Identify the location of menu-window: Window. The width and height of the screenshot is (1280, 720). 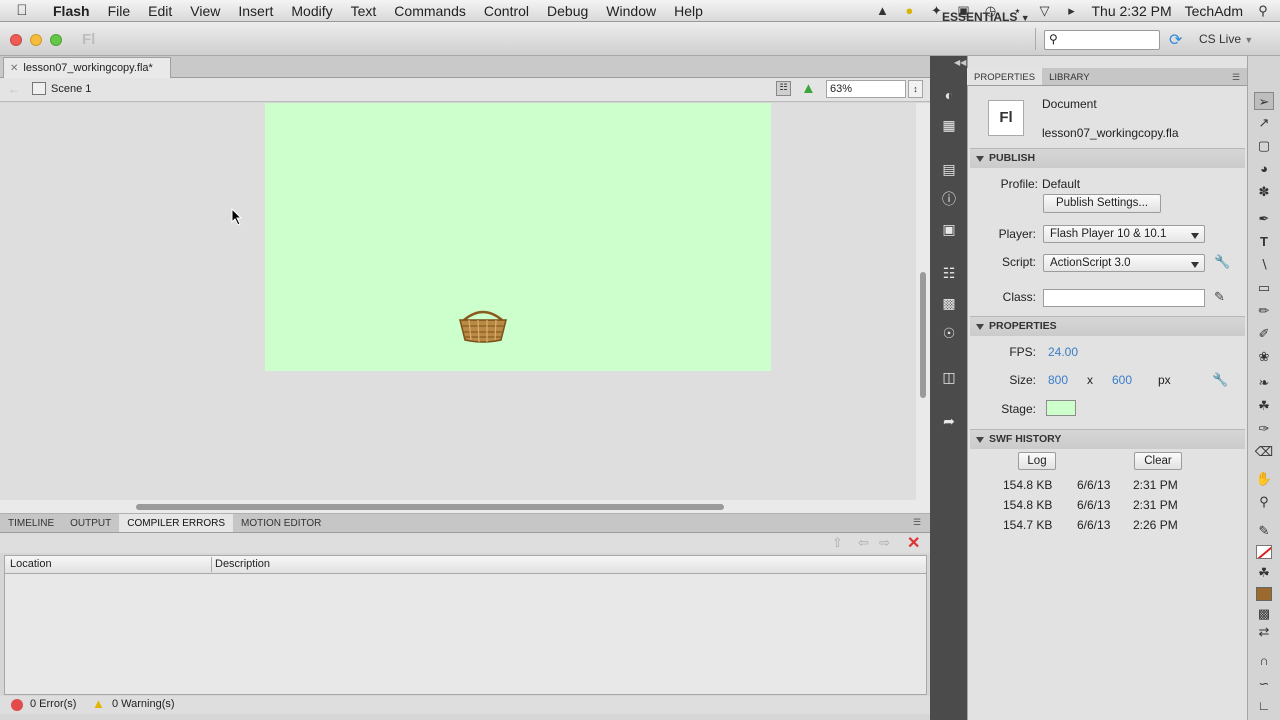
(631, 11).